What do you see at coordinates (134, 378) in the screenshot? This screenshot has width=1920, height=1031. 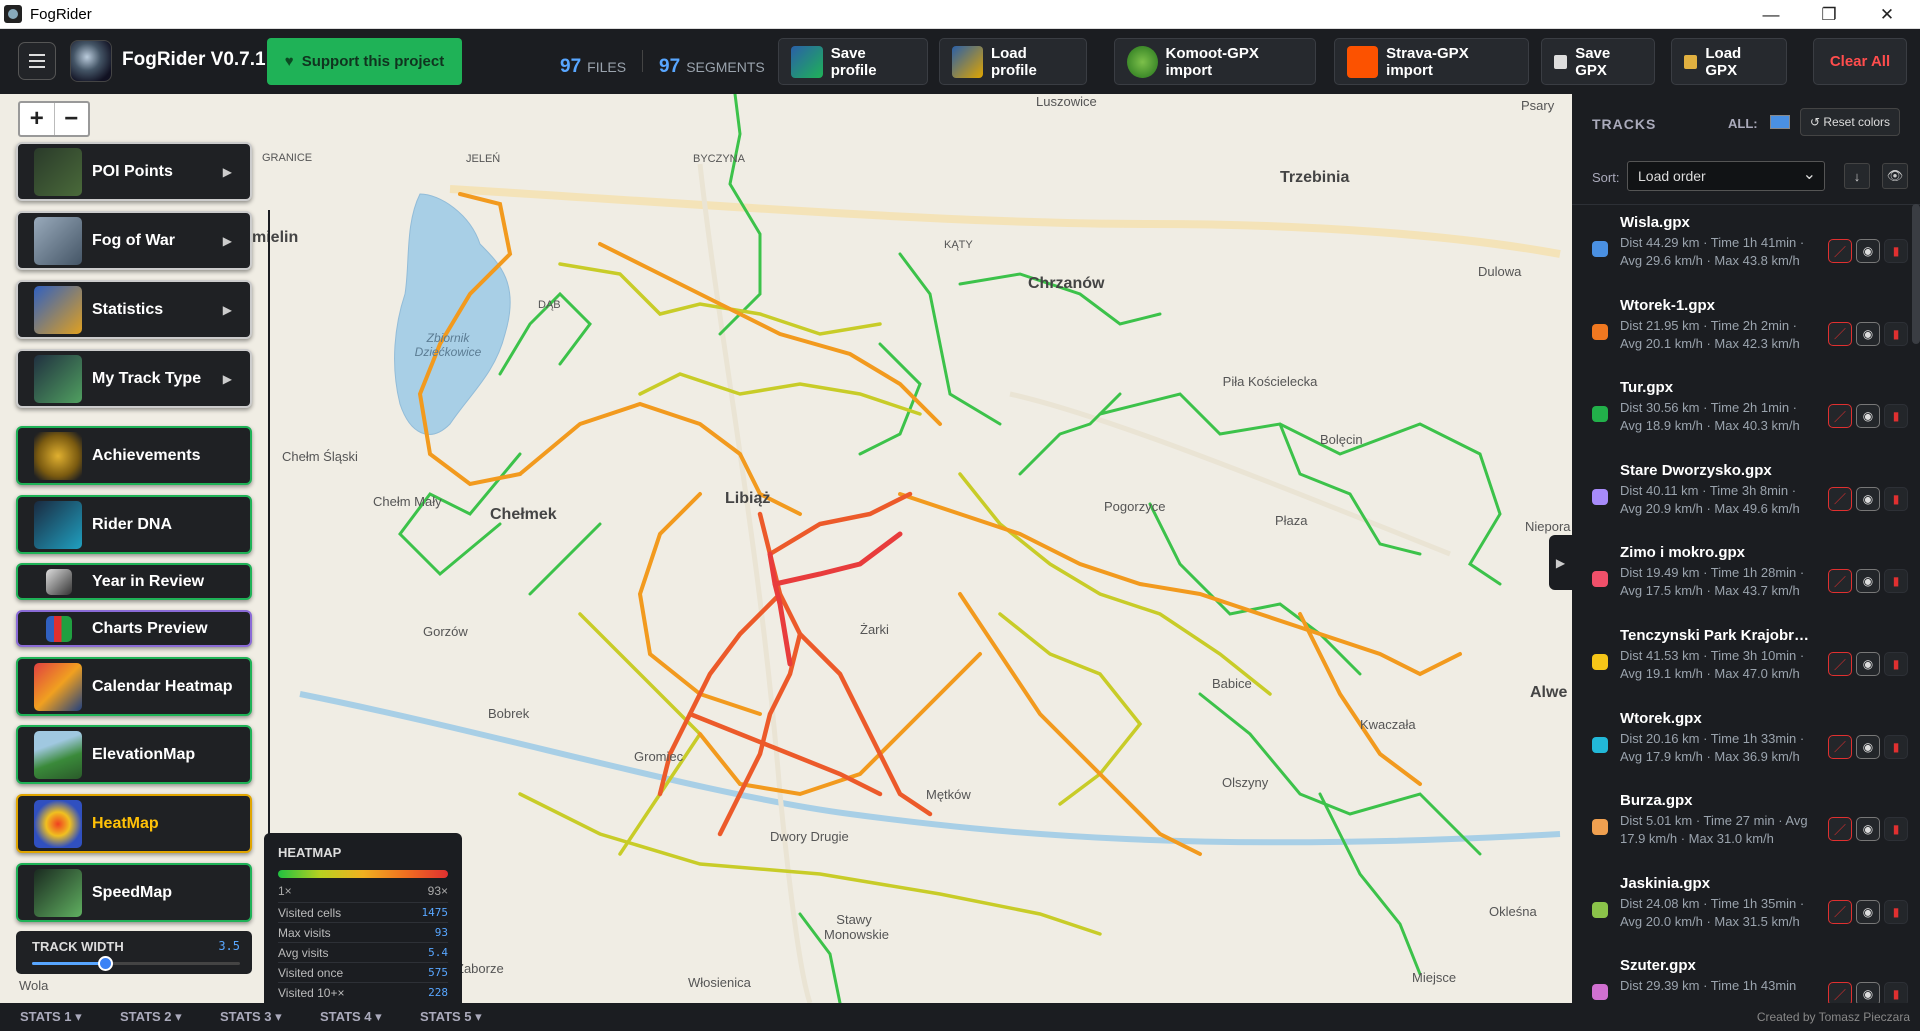 I see `menu-my-track-type: My Track Type ▶` at bounding box center [134, 378].